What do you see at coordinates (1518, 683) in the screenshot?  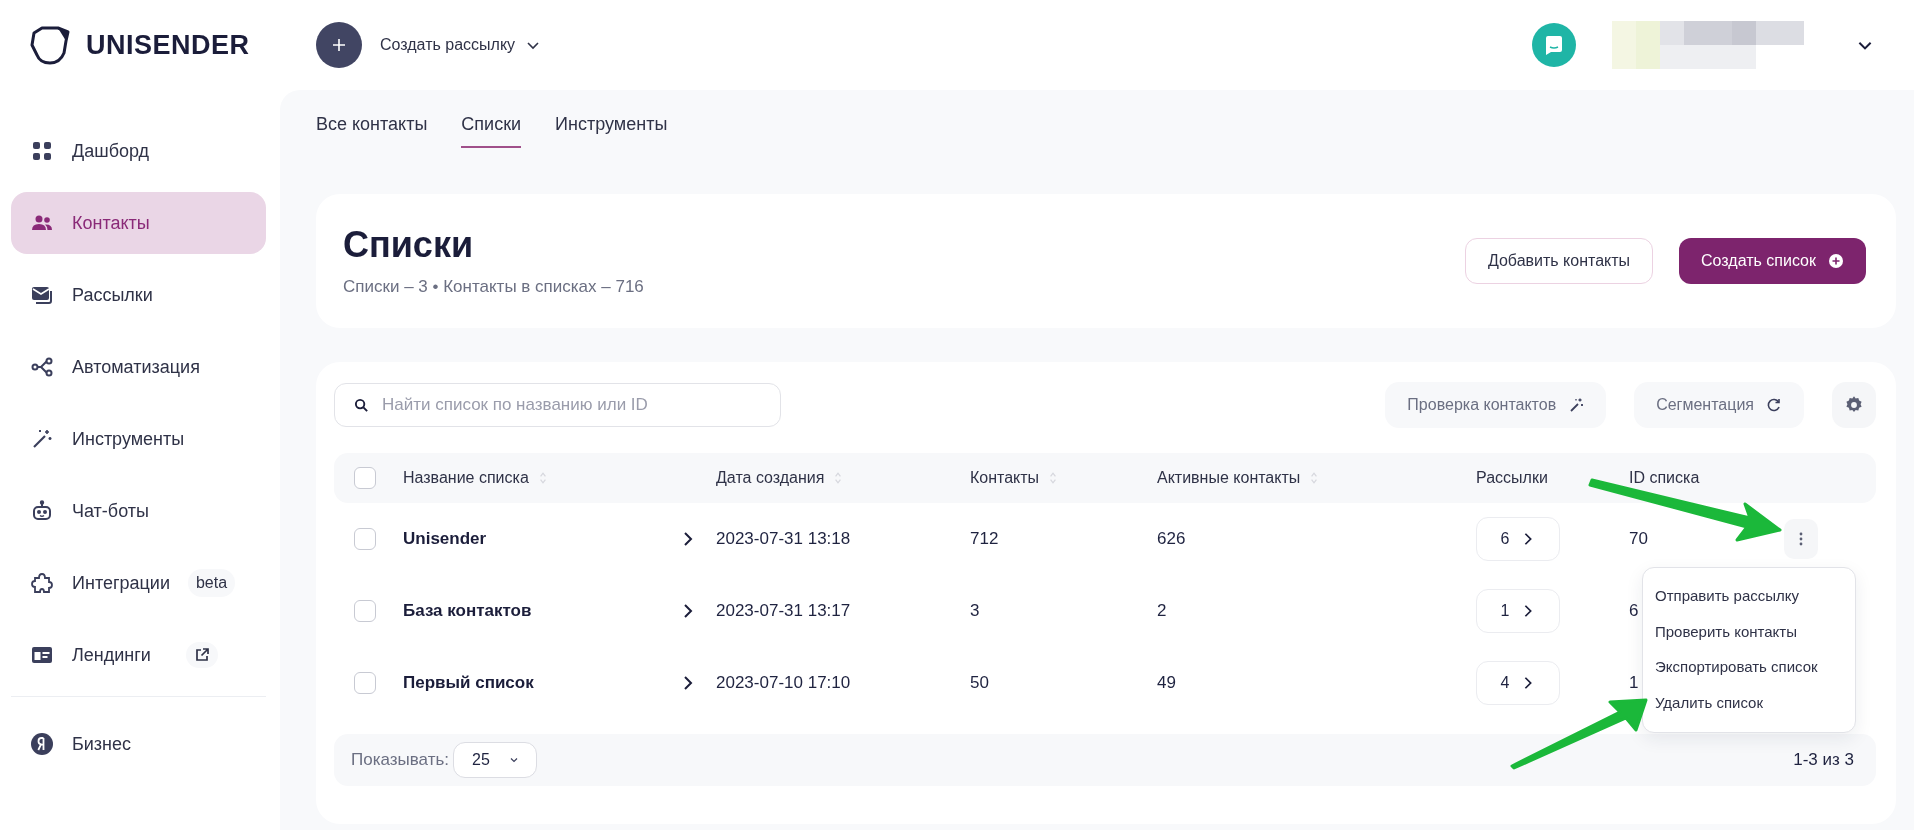 I see `mailings-count-button: 4` at bounding box center [1518, 683].